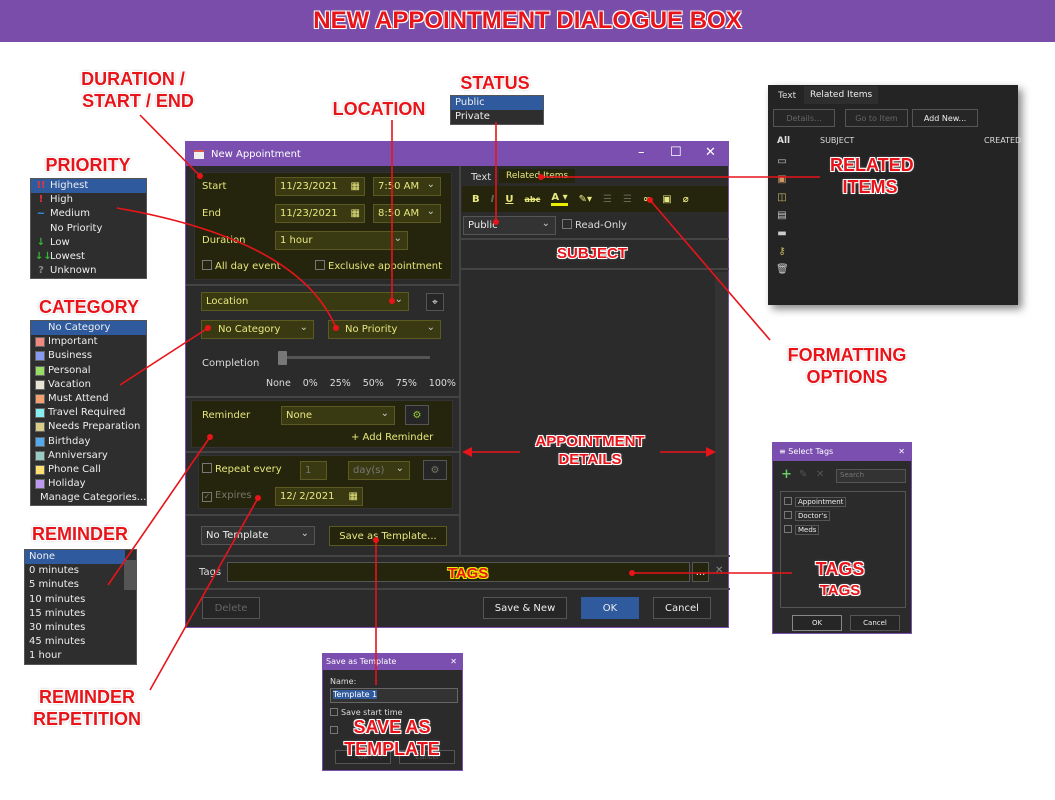 The height and width of the screenshot is (800, 1055). What do you see at coordinates (481, 177) in the screenshot?
I see `tab-text: Text` at bounding box center [481, 177].